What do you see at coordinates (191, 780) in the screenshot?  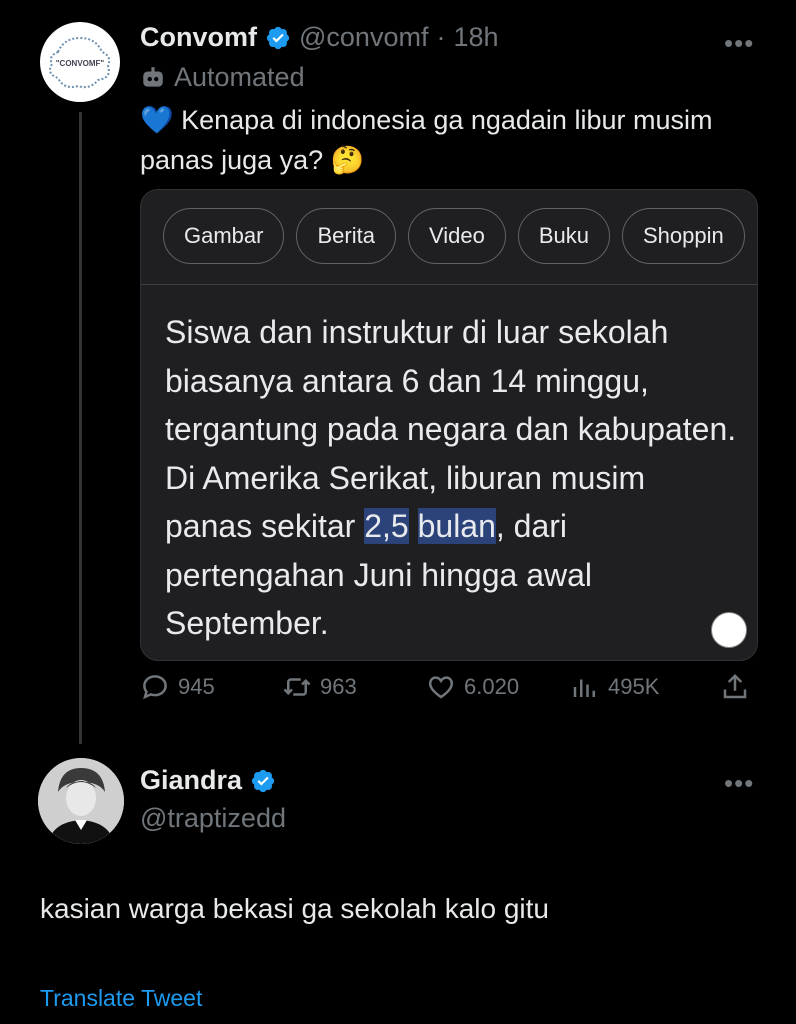 I see `display-name: Giandra` at bounding box center [191, 780].